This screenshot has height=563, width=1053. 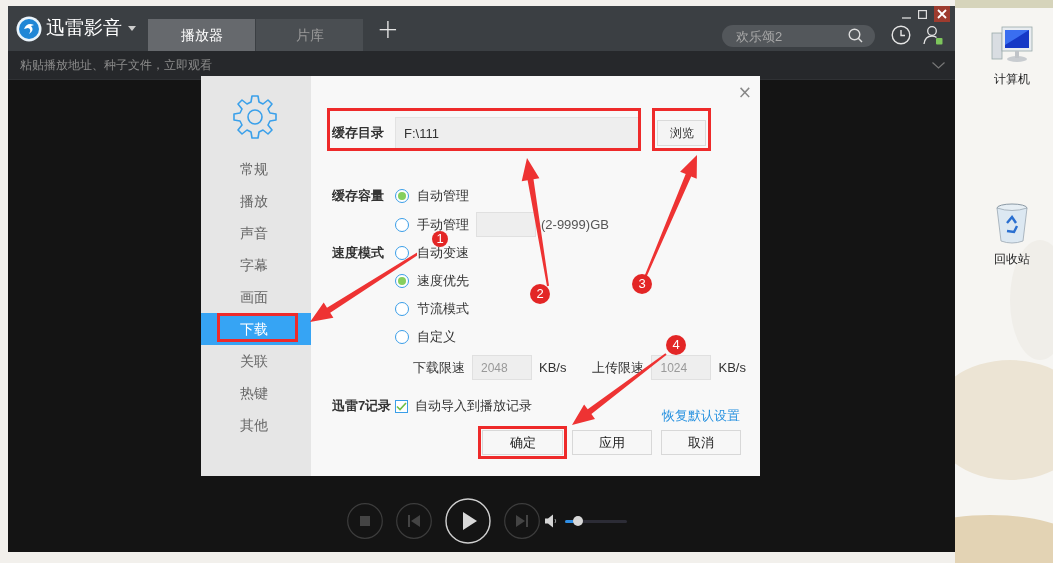 I want to click on tab: 片库, so click(x=309, y=35).